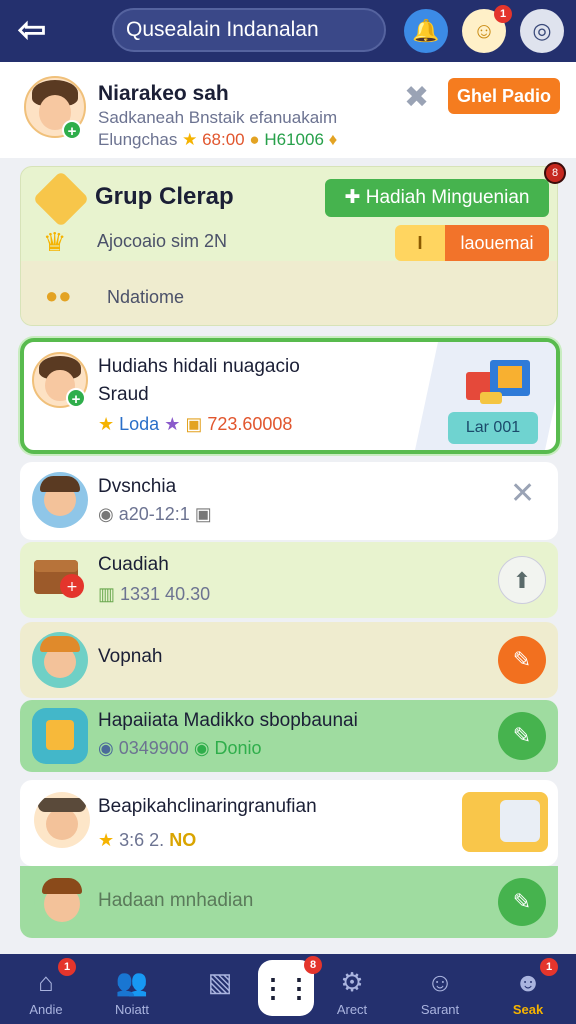 The image size is (576, 1024). Describe the element at coordinates (257, 139) in the screenshot. I see `coin-icon: ●` at that location.